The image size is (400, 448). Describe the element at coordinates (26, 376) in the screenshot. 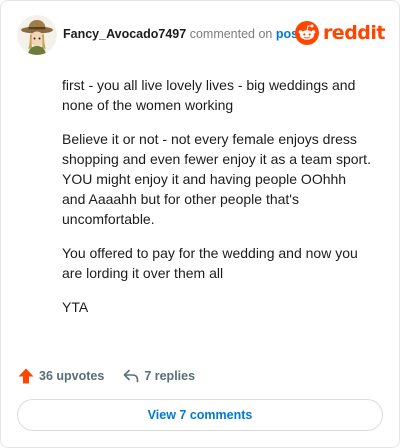

I see `upvote-arrow-icon` at that location.